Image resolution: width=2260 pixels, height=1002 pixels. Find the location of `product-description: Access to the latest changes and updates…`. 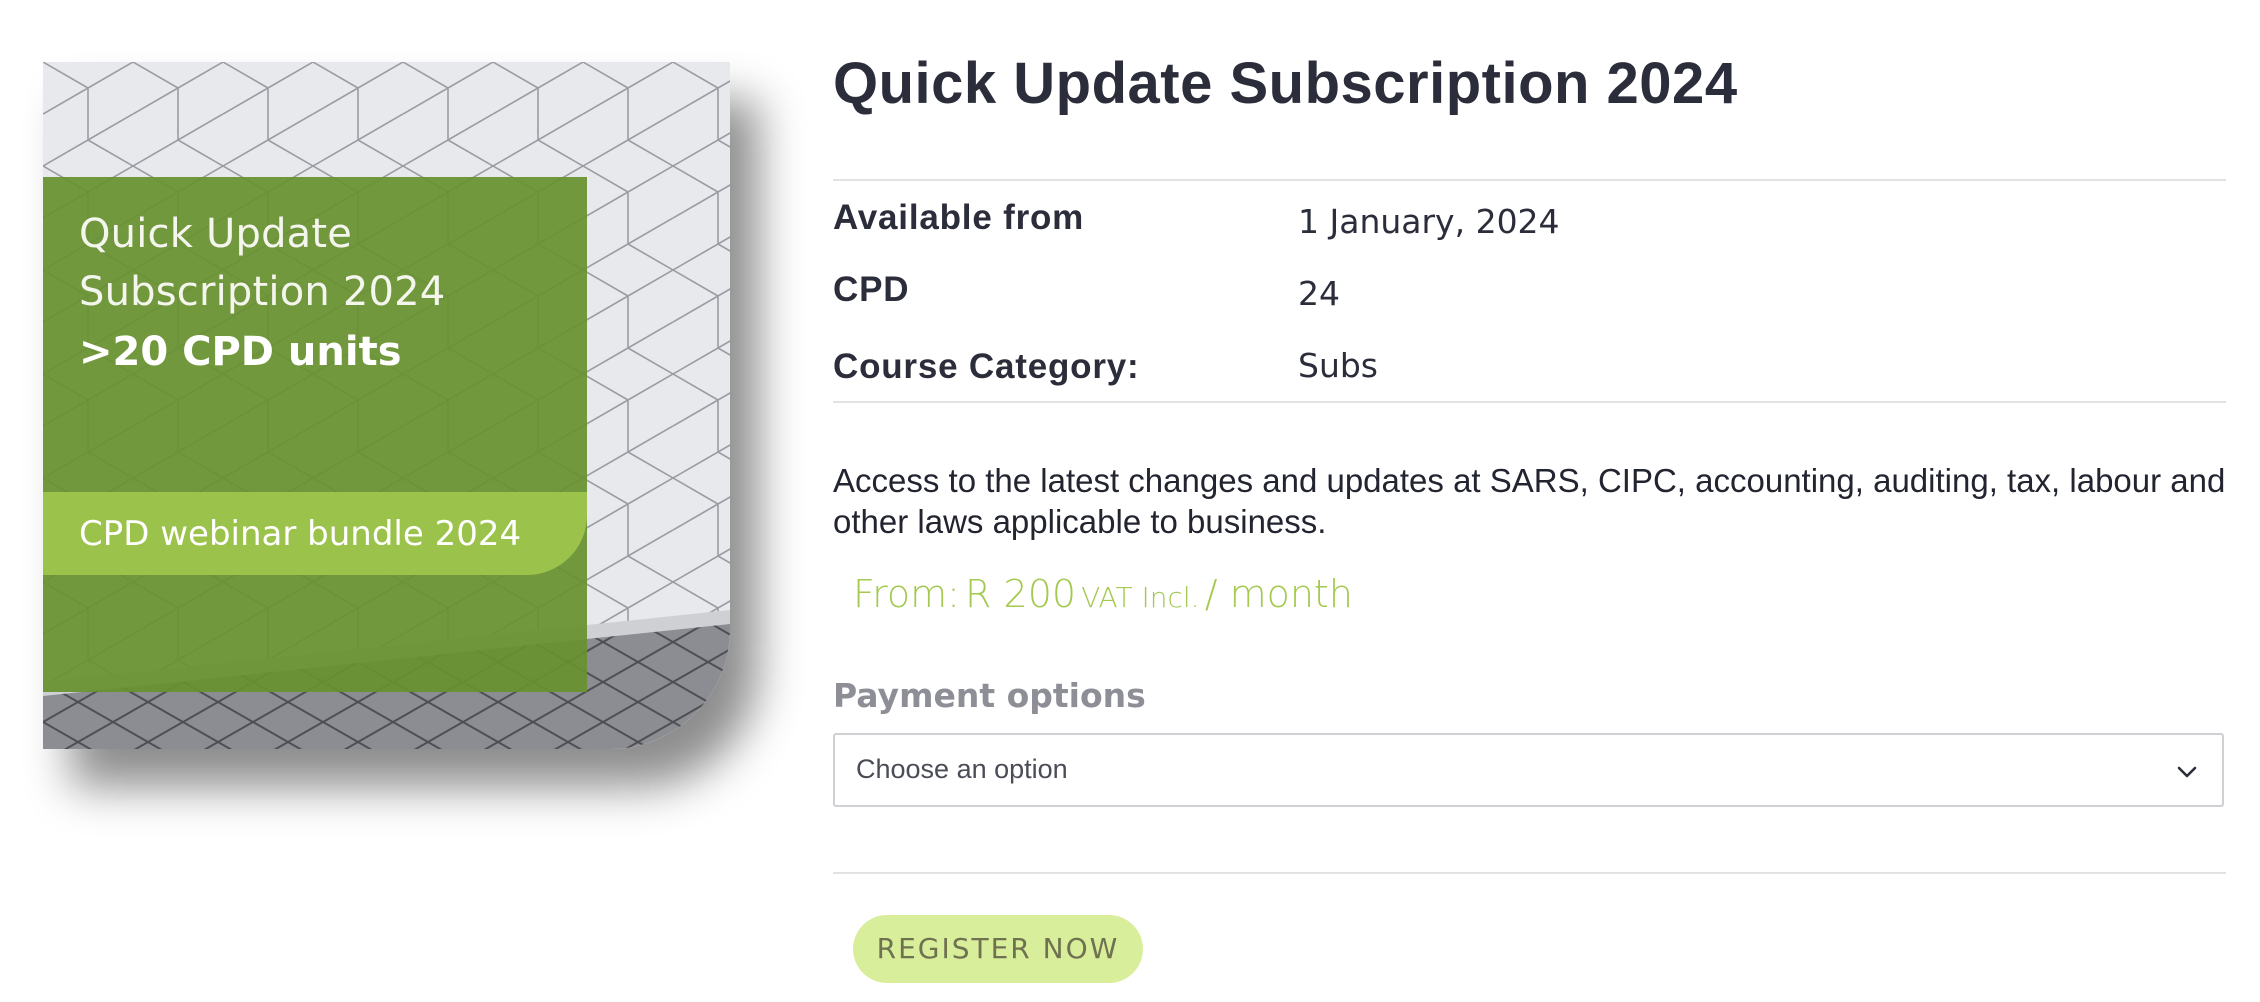

product-description: Access to the latest changes and updates… is located at coordinates (1529, 501).